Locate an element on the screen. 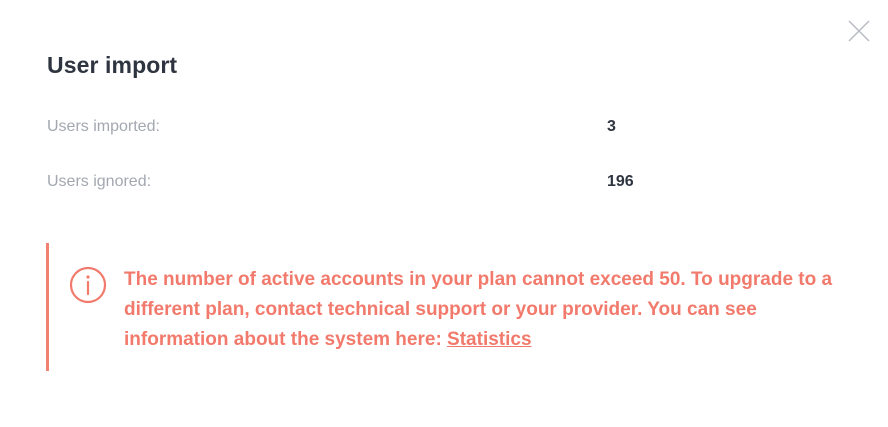  dialog-title: User import is located at coordinates (112, 65).